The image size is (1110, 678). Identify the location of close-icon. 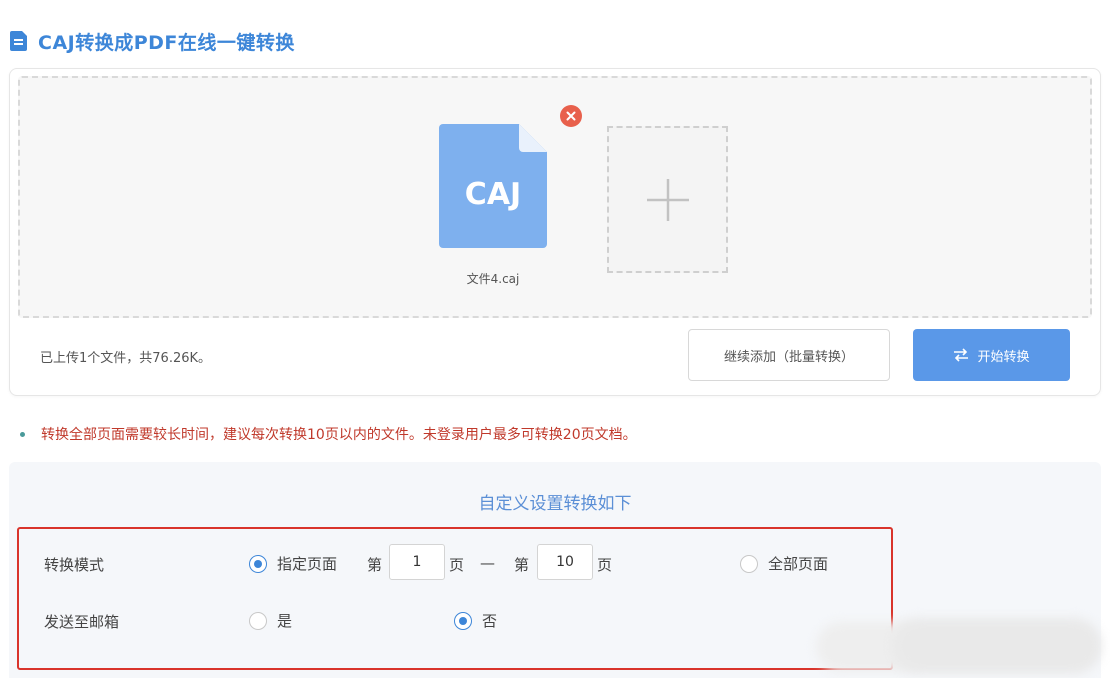
(571, 116).